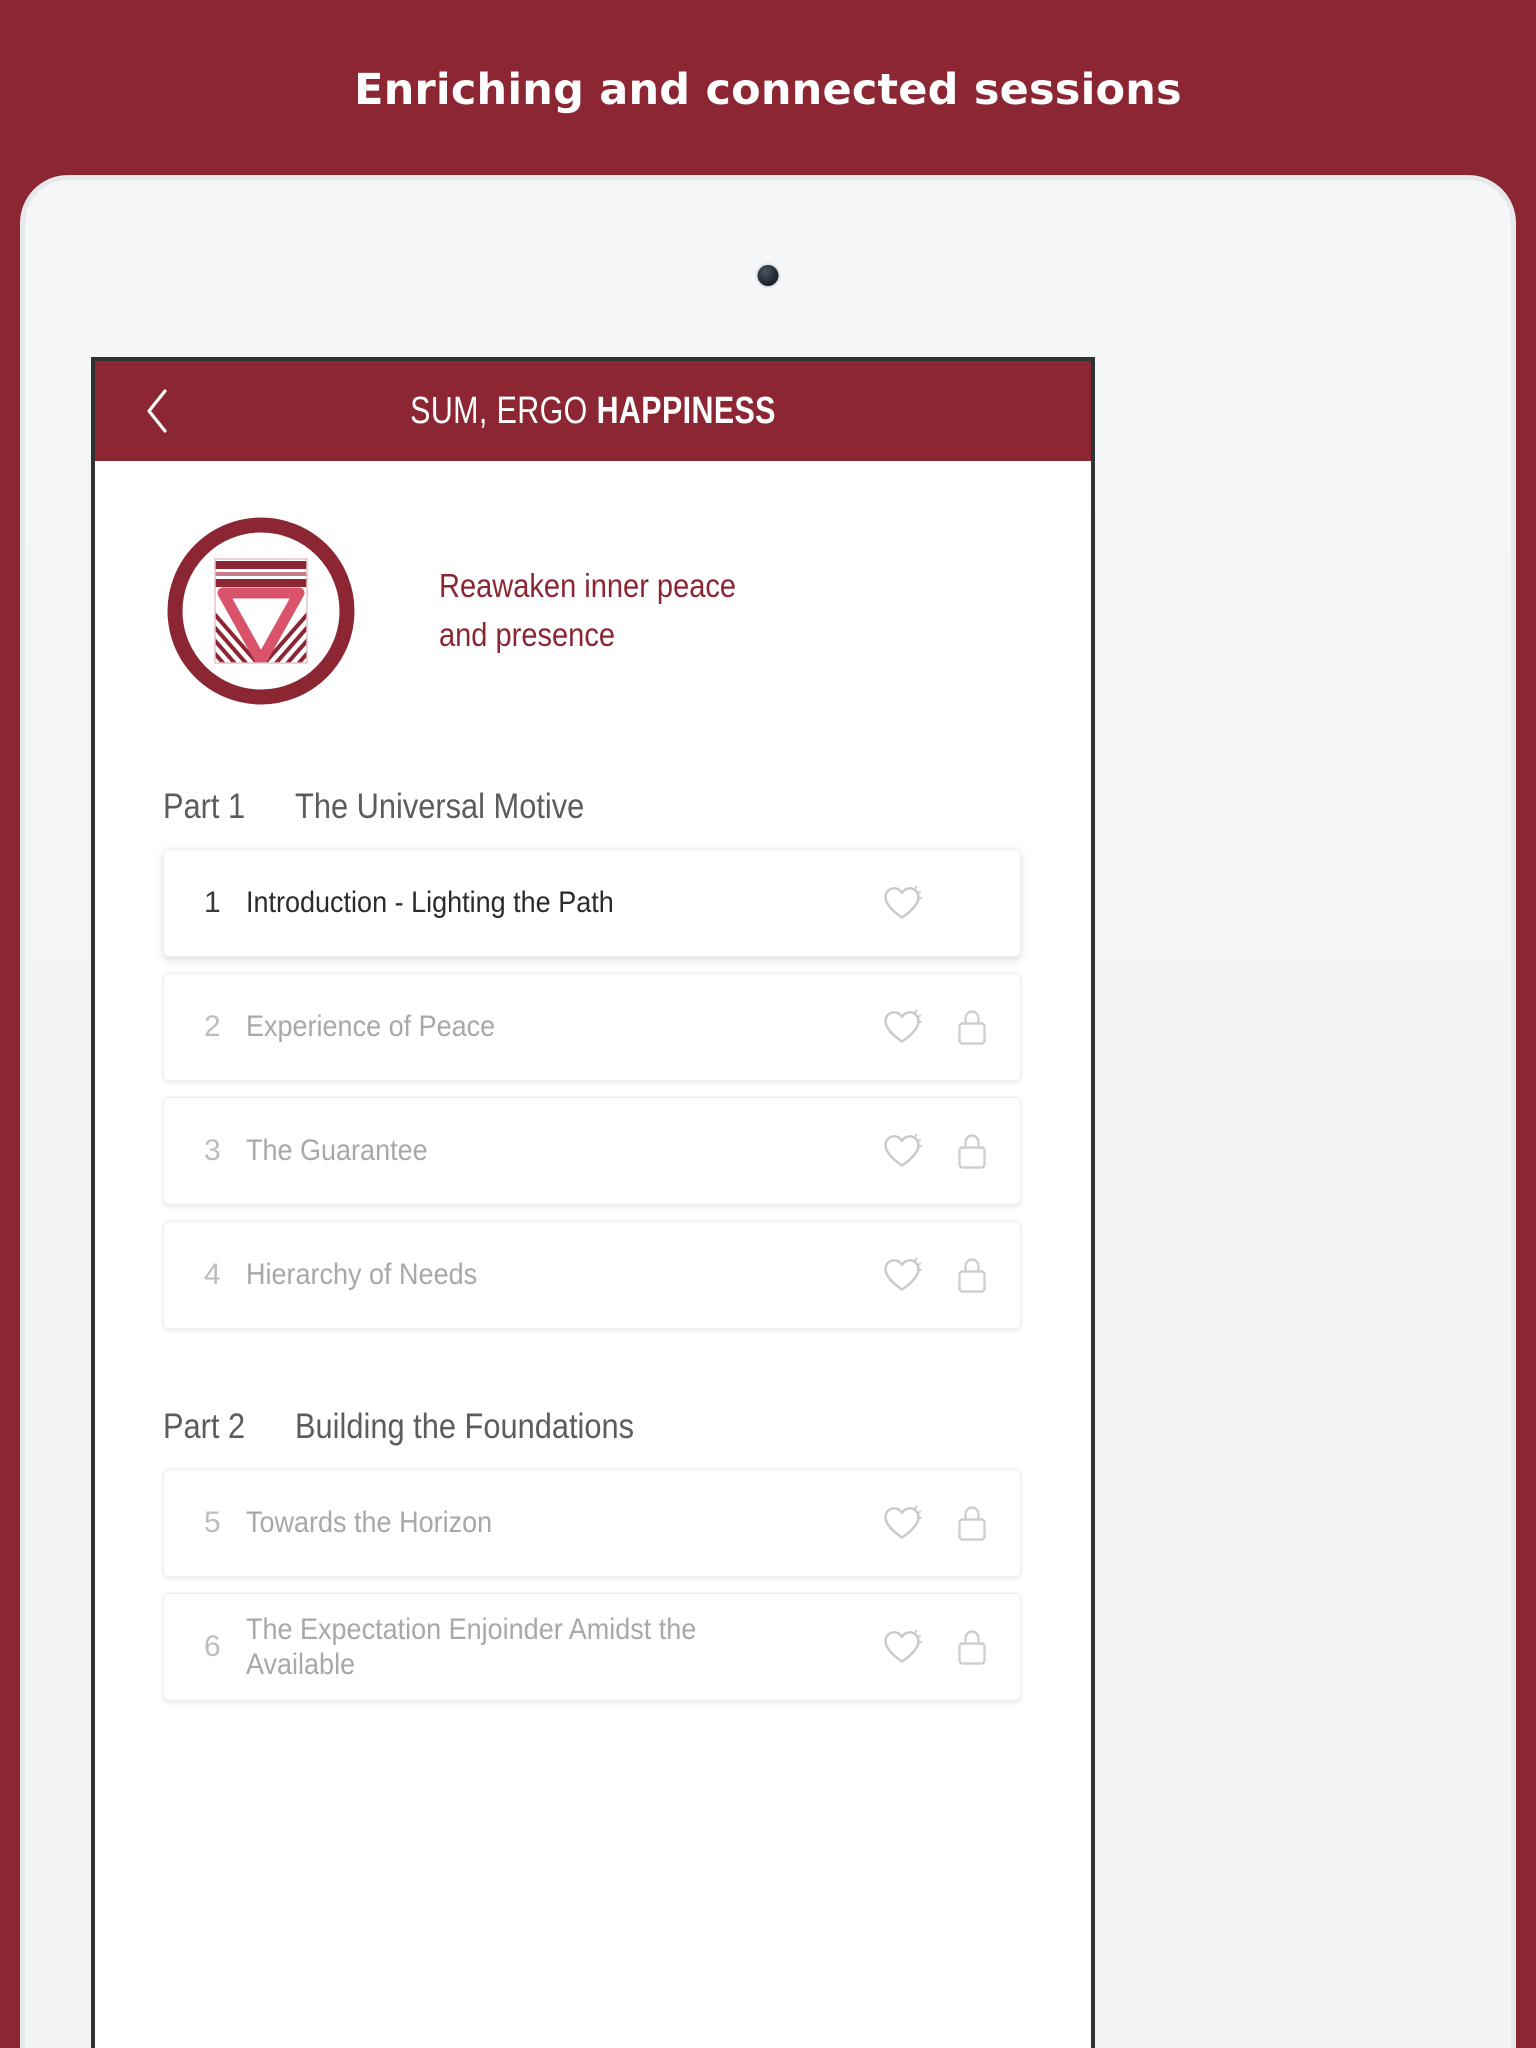 This screenshot has height=2048, width=1536. Describe the element at coordinates (527, 634) in the screenshot. I see `brand-tagline-line-2: and presence` at that location.